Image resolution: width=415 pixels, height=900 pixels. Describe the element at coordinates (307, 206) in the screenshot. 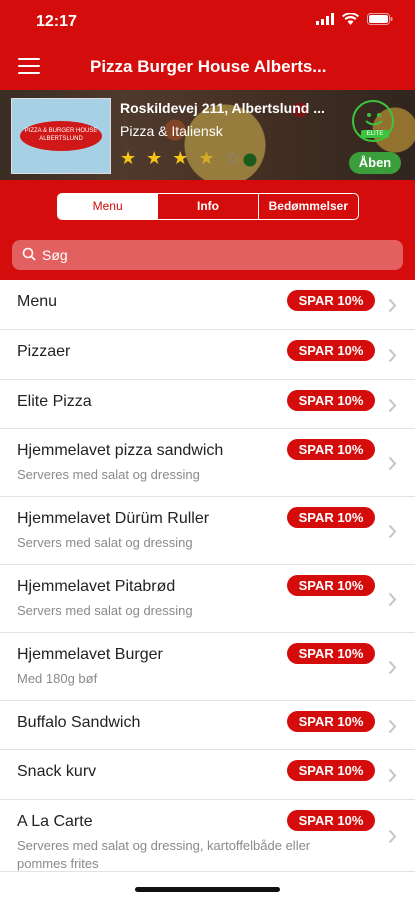

I see `tab-reviews: Bedømmelser` at that location.